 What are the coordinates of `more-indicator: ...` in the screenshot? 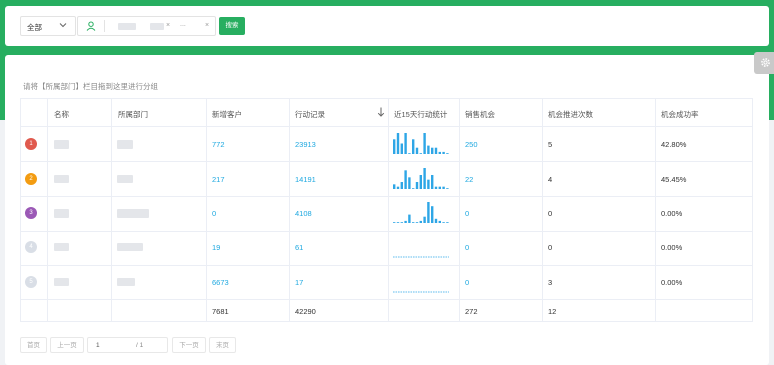 It's located at (183, 24).